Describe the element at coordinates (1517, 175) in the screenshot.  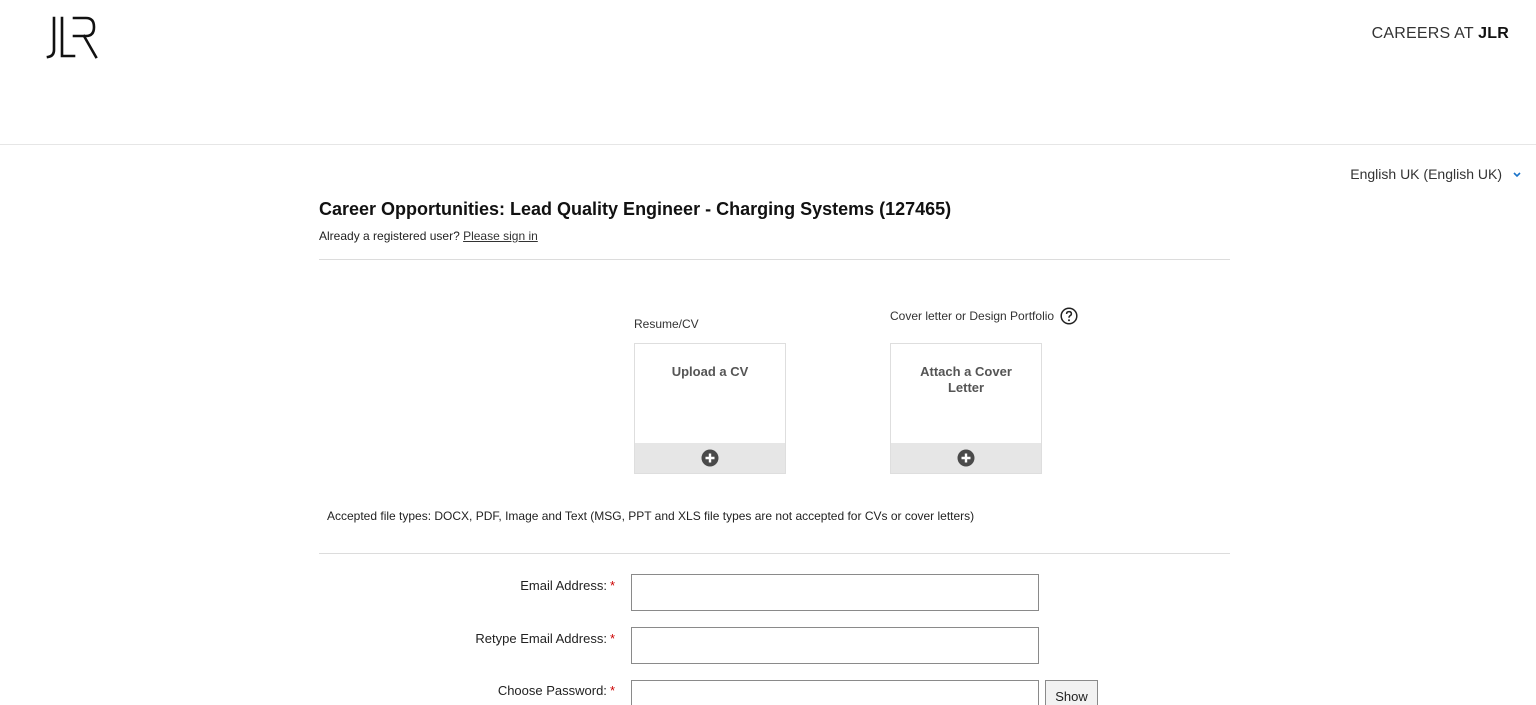
I see `chevron-down-icon` at that location.